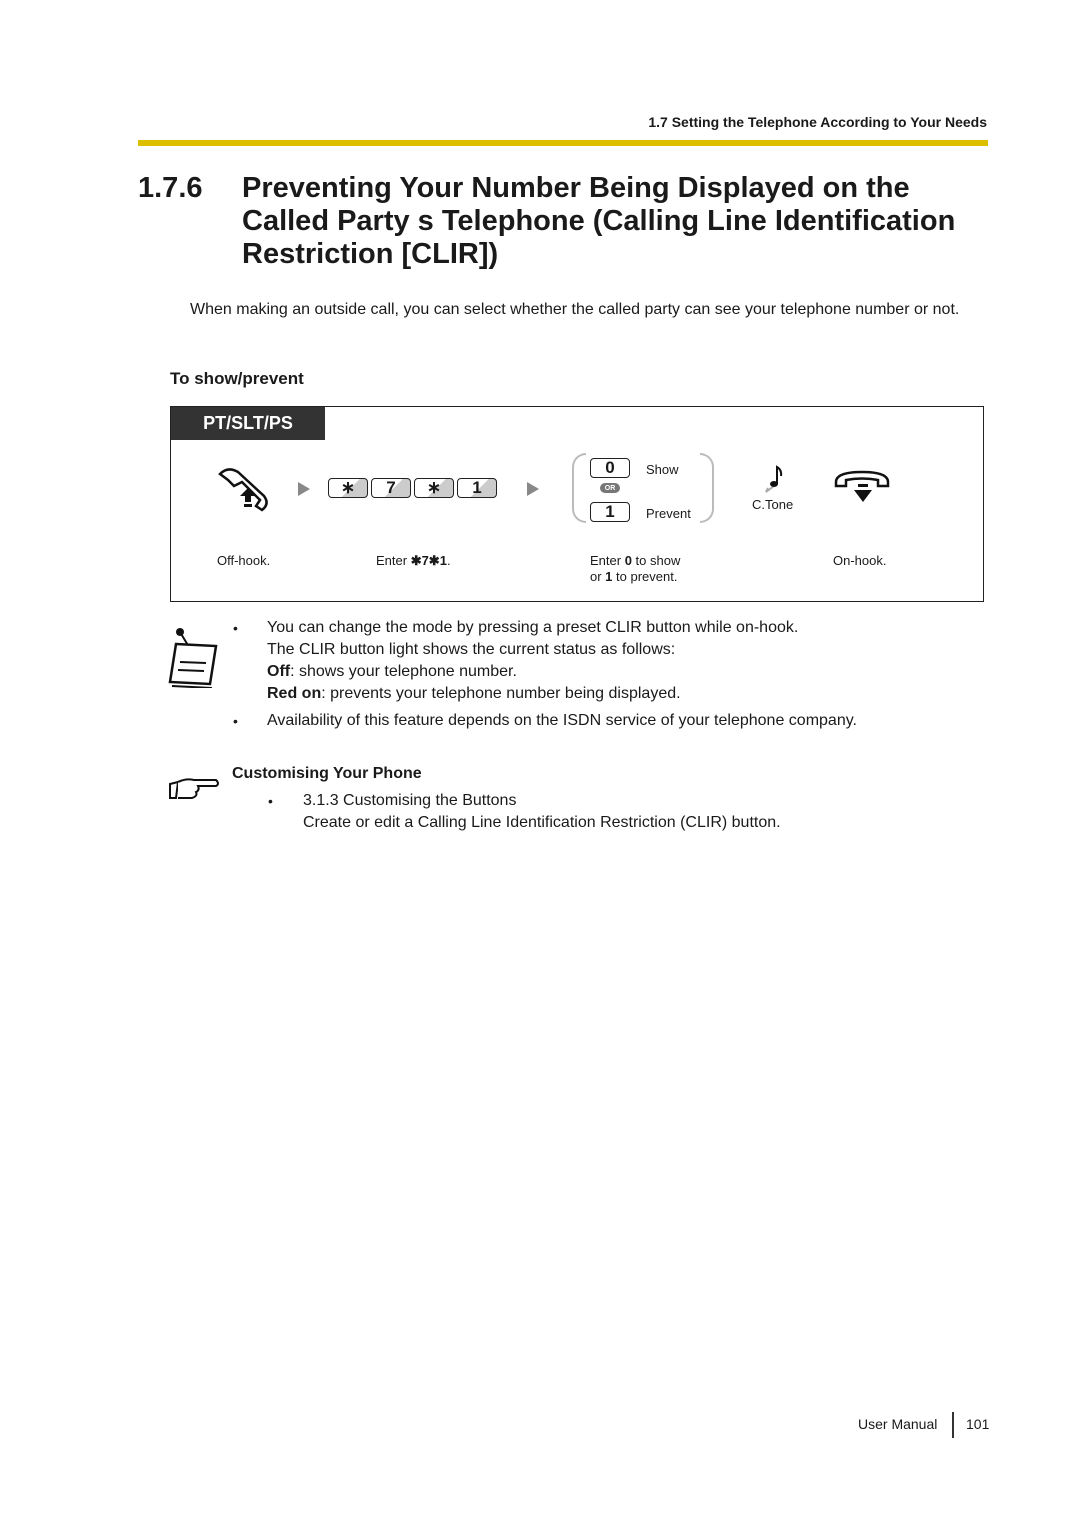 Image resolution: width=1080 pixels, height=1527 pixels. Describe the element at coordinates (434, 488) in the screenshot. I see `key-button: ∗` at that location.